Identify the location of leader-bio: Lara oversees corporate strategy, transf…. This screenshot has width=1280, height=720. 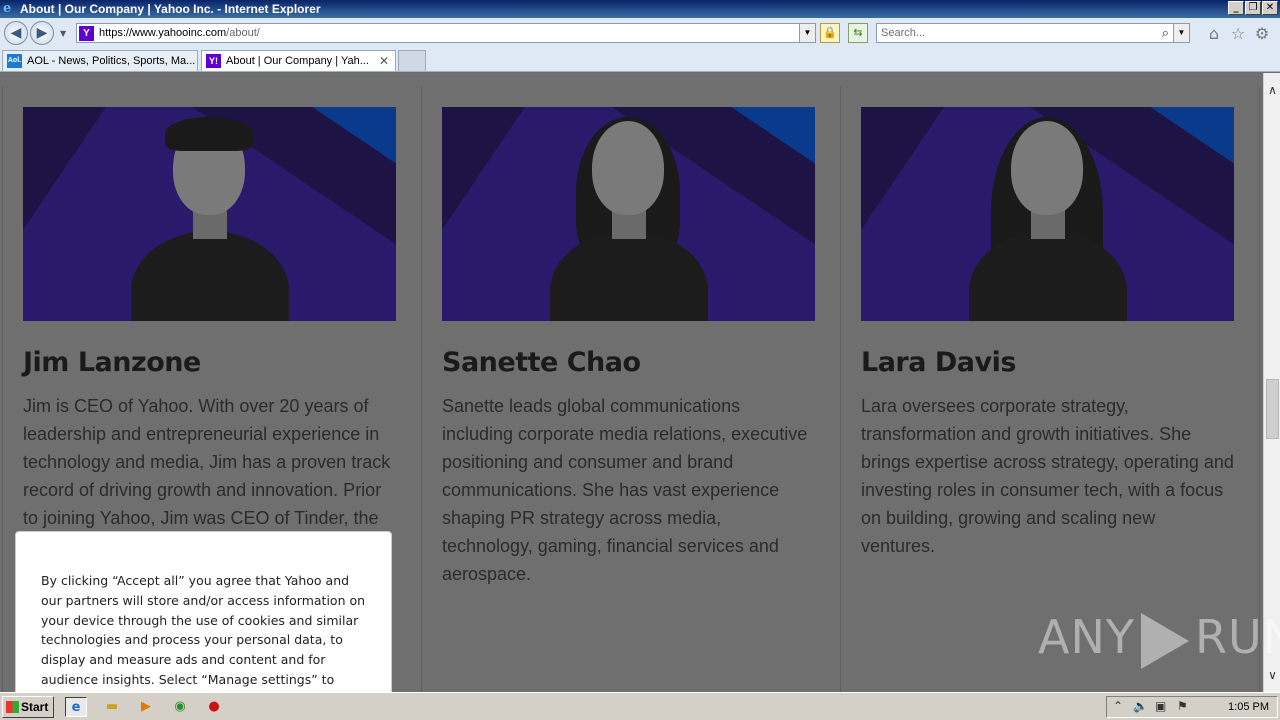
(1047, 476).